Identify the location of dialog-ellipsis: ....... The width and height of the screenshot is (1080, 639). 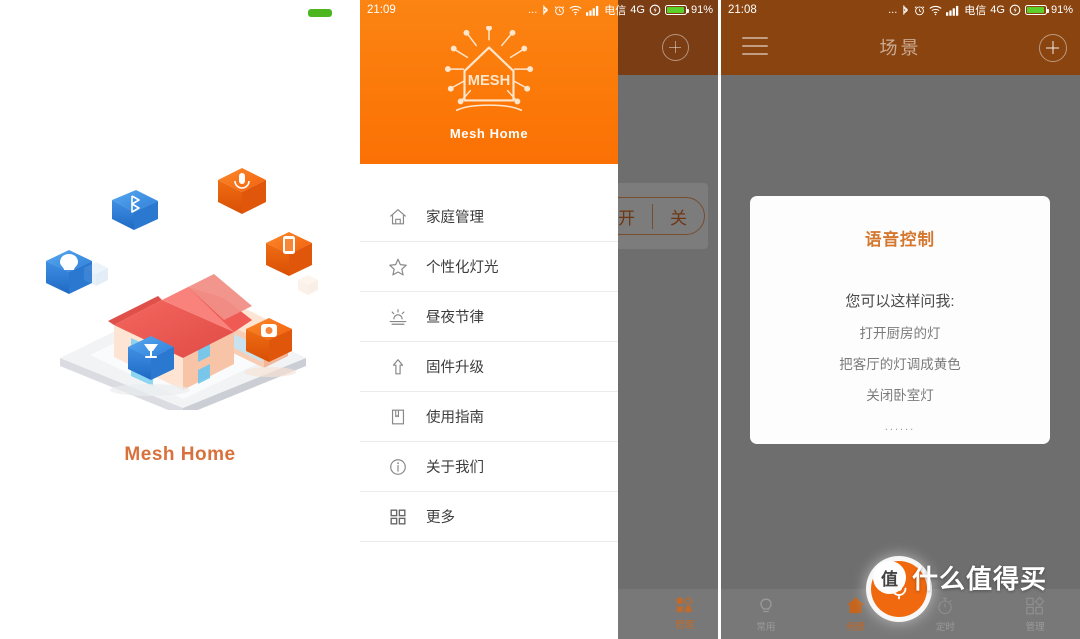
(900, 427).